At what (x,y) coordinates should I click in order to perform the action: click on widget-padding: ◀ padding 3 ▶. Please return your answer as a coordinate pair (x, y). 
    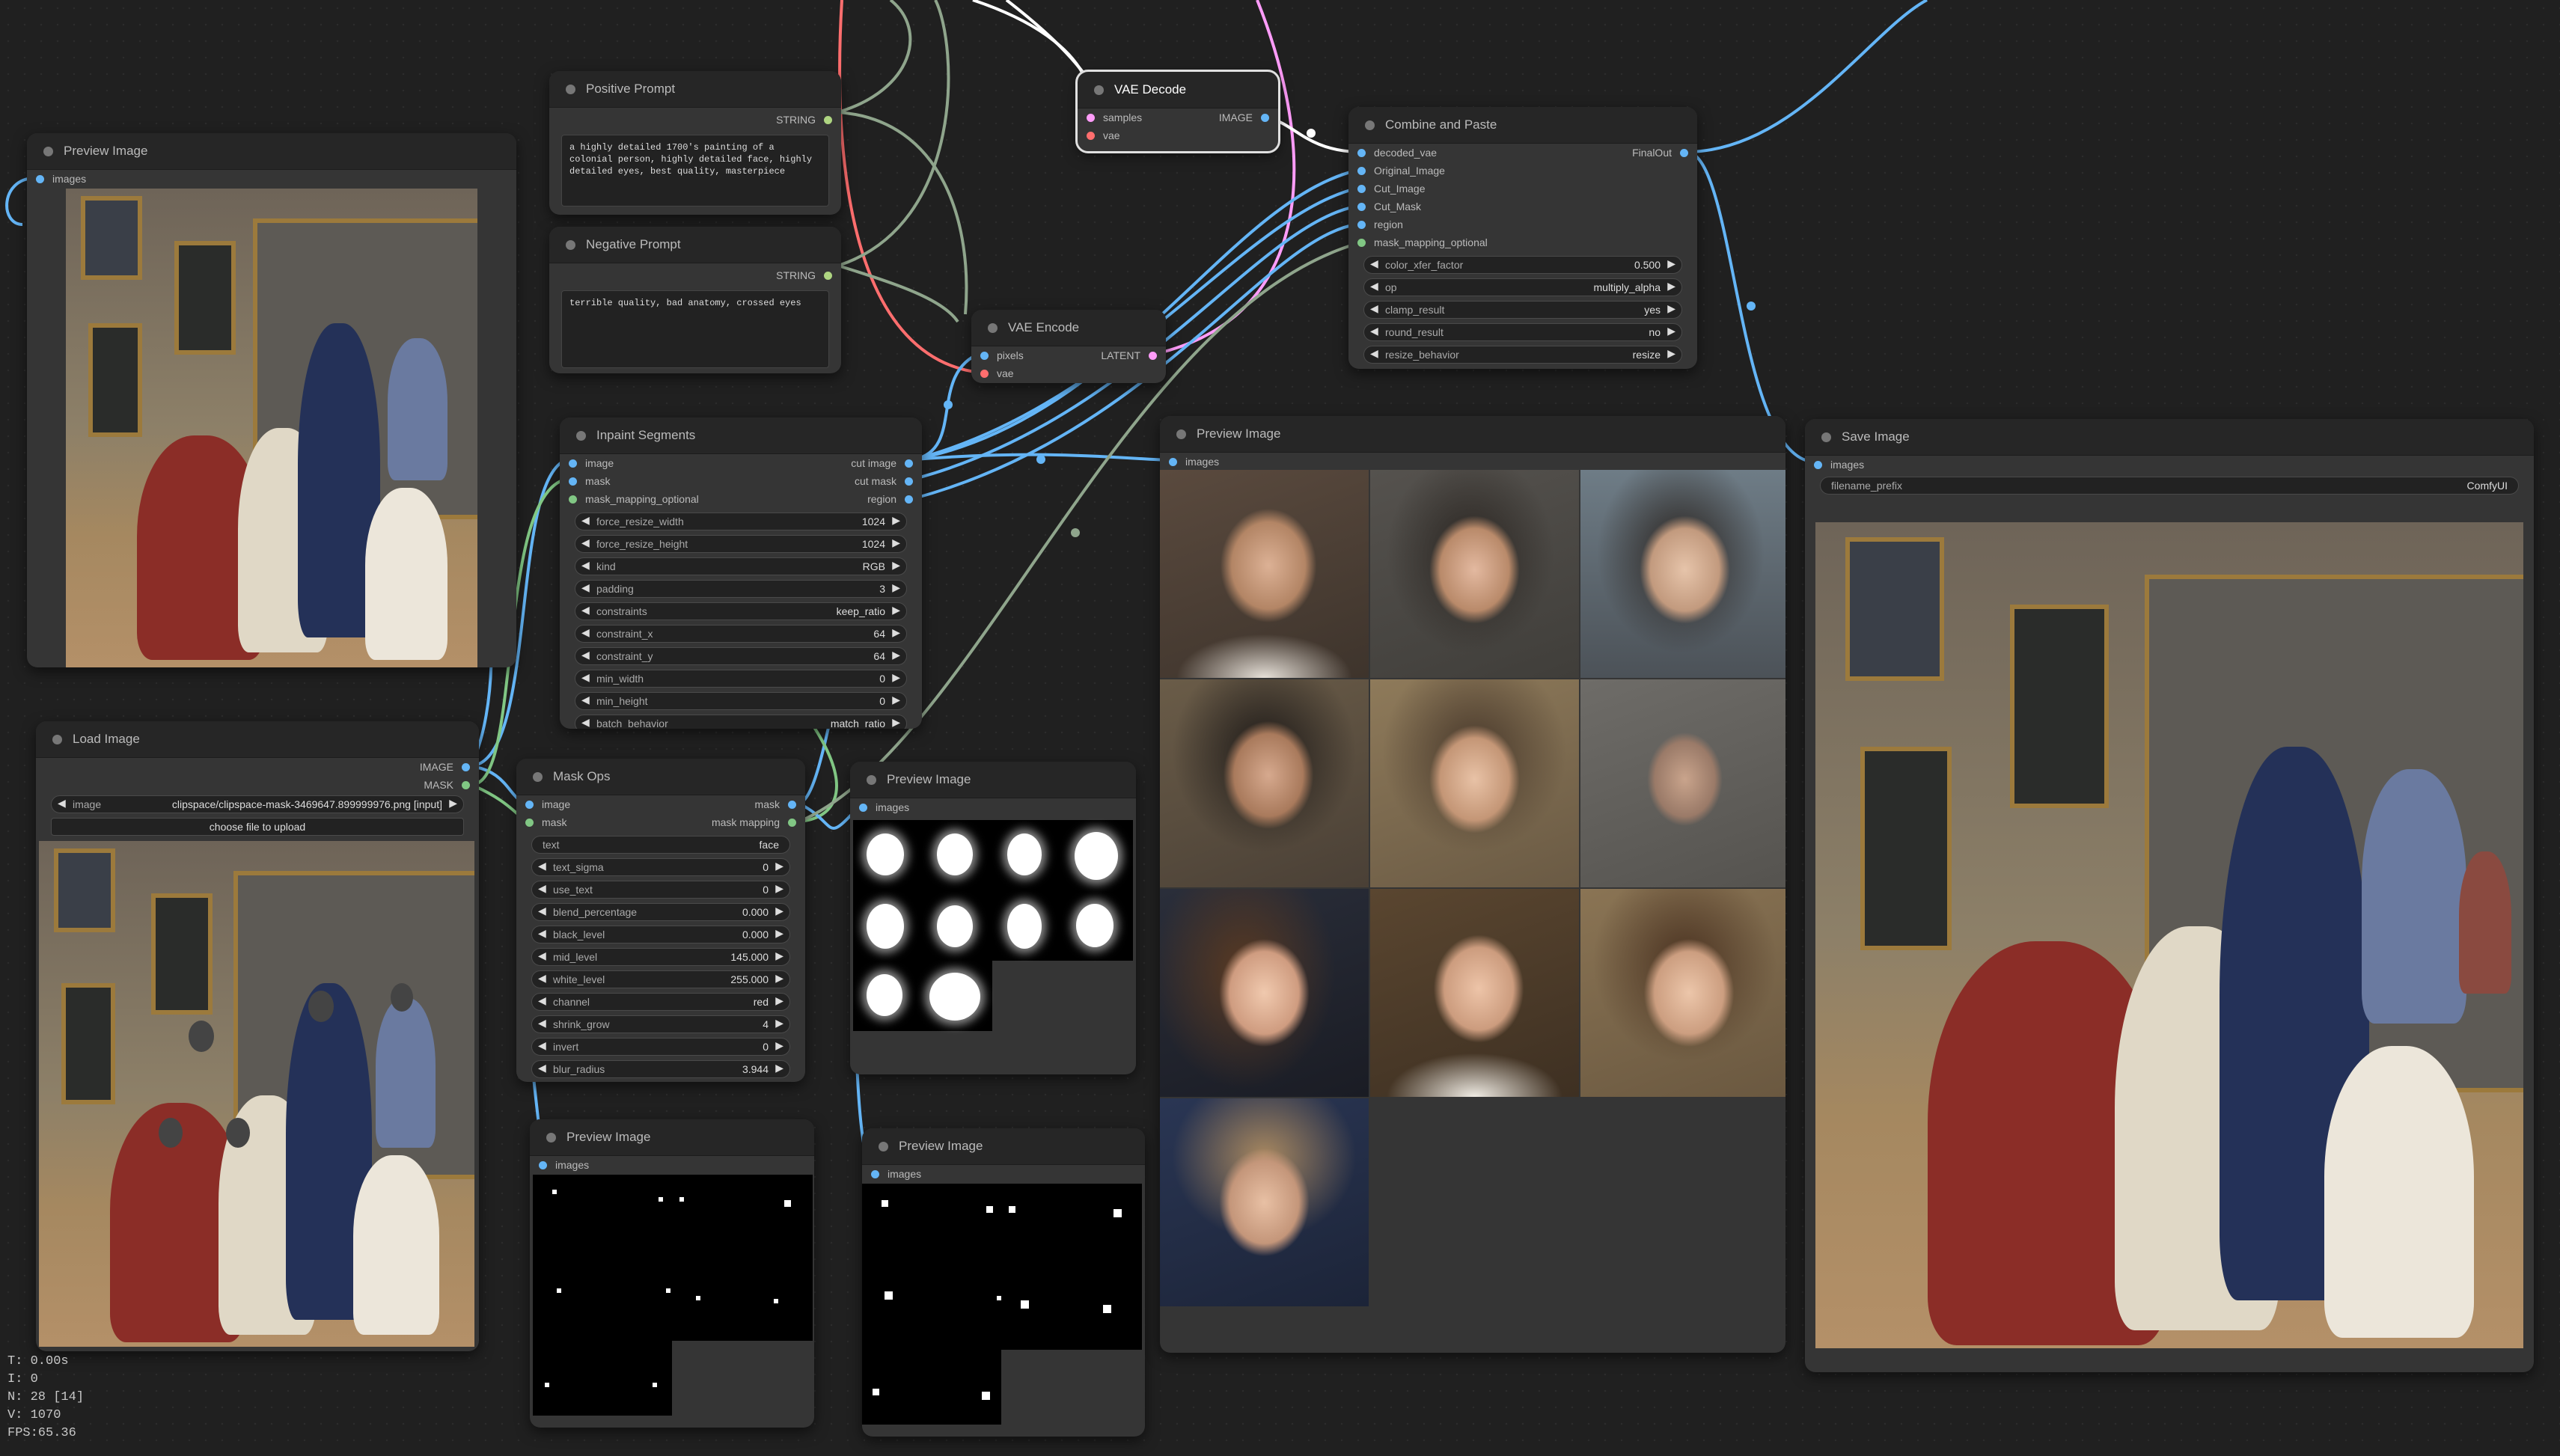
    Looking at the image, I should click on (741, 589).